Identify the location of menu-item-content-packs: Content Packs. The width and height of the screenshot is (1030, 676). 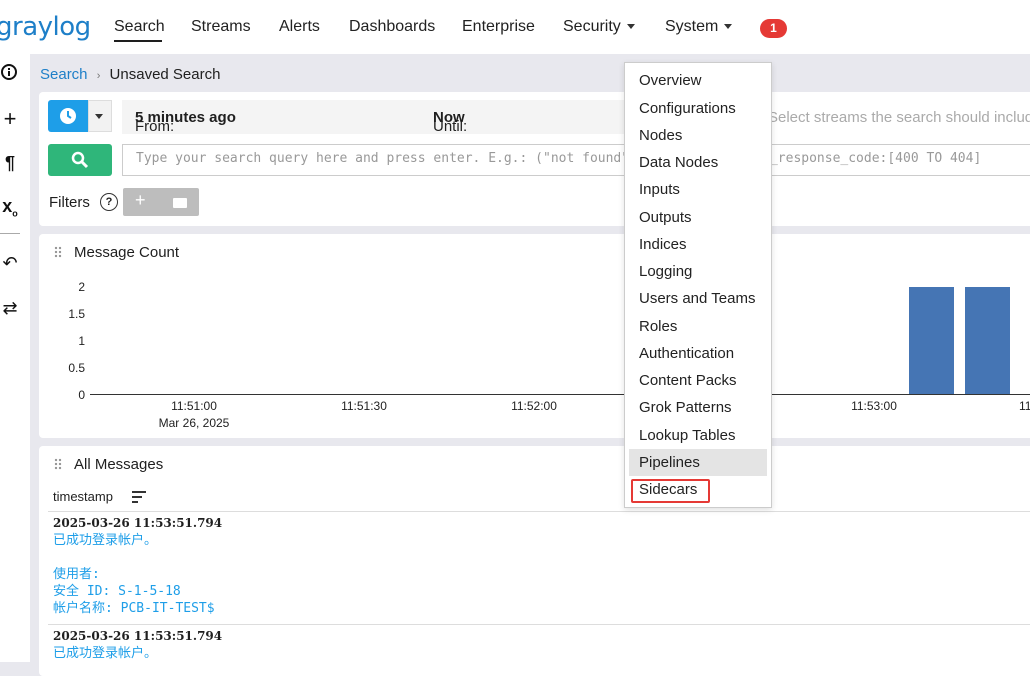
(688, 380).